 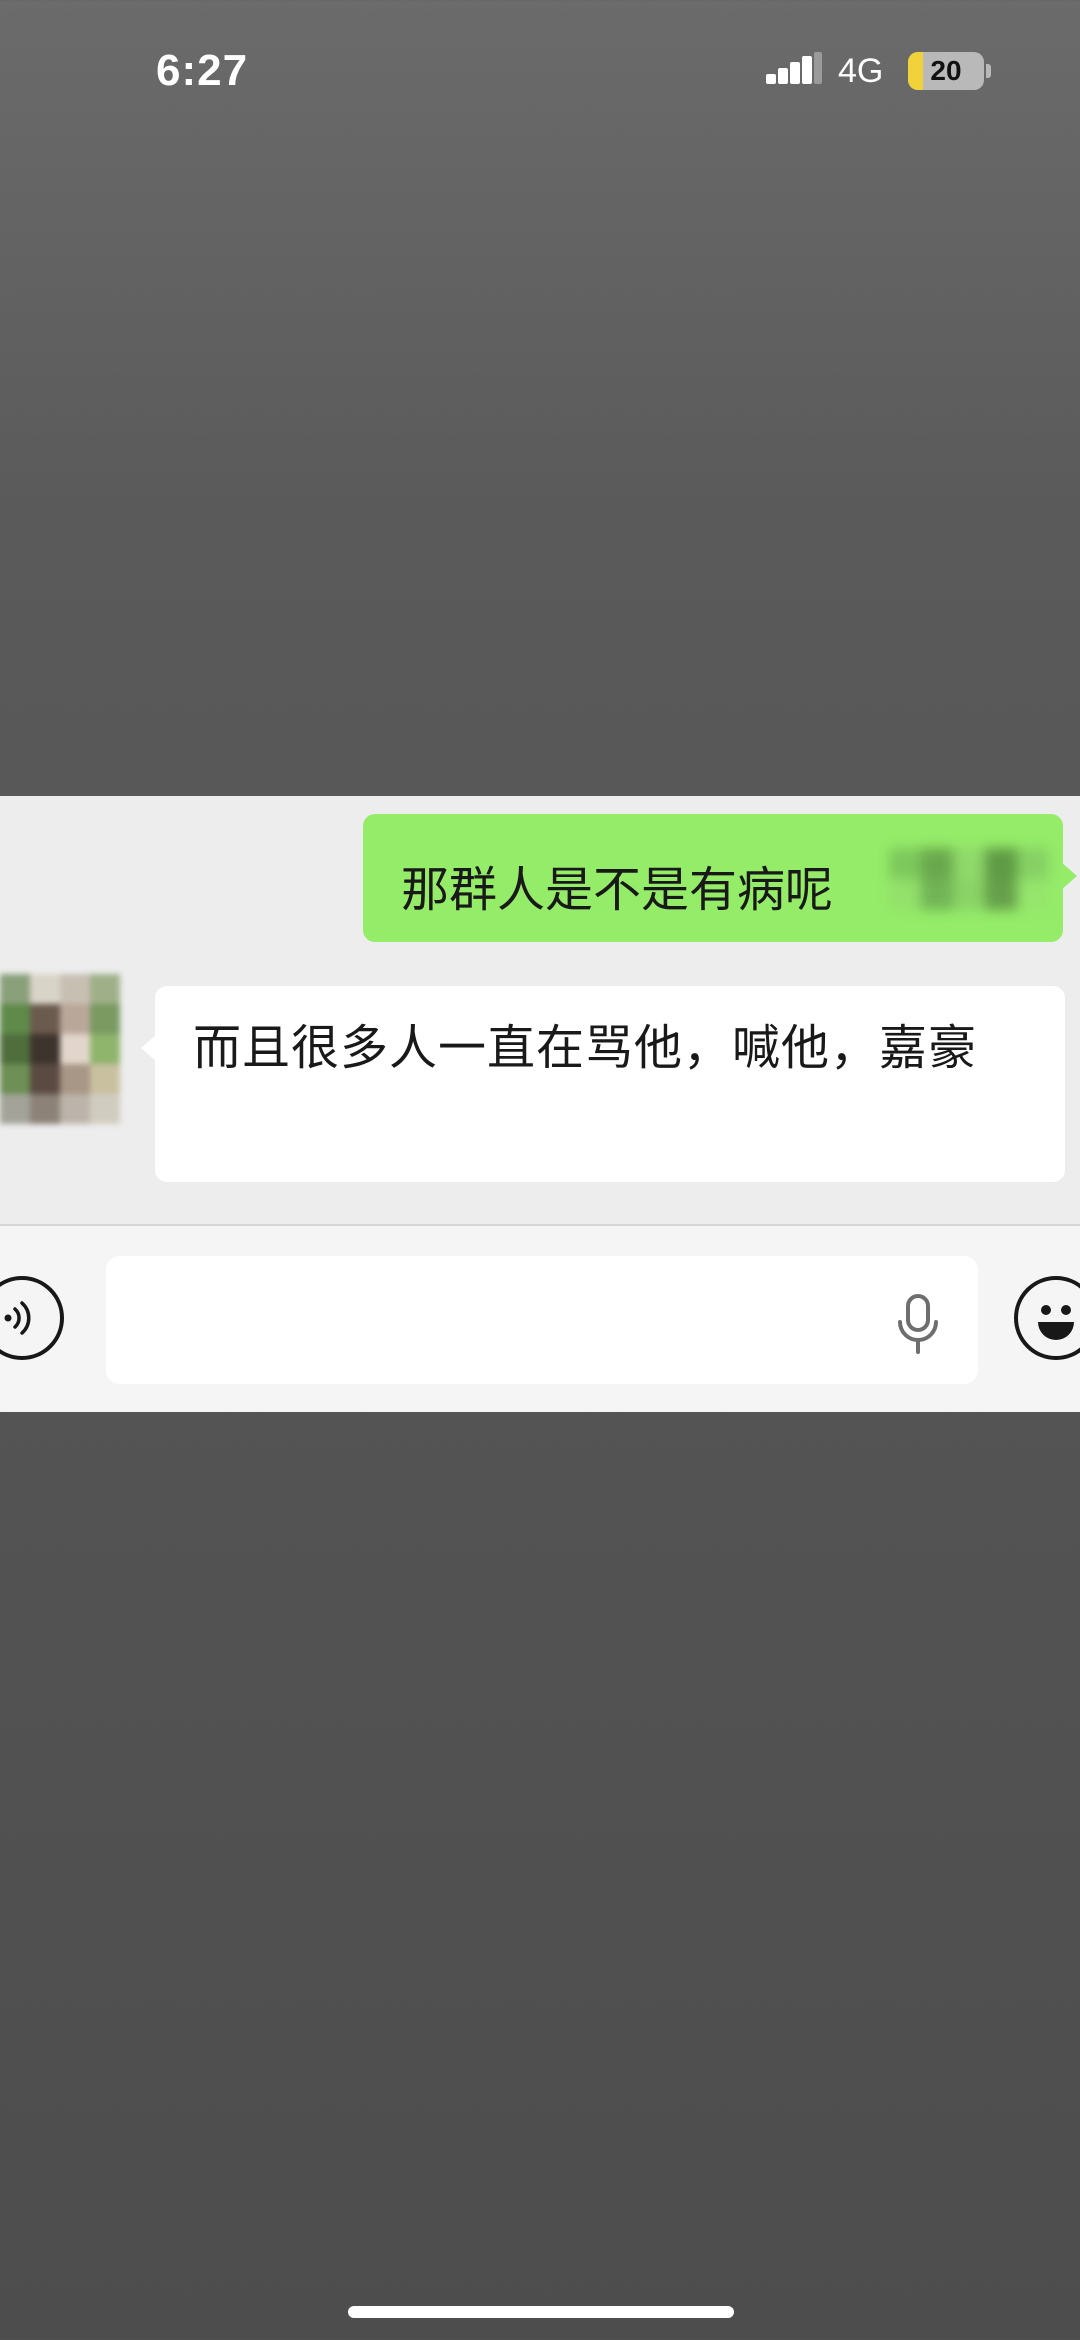 What do you see at coordinates (1047, 1318) in the screenshot?
I see `emoji-icon` at bounding box center [1047, 1318].